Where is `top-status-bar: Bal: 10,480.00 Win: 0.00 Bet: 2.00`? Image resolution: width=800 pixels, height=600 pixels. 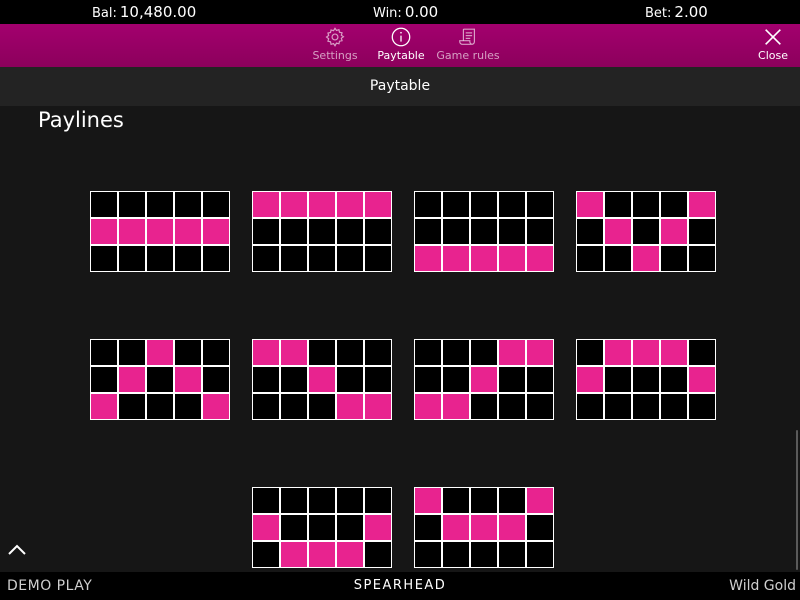
top-status-bar: Bal: 10,480.00 Win: 0.00 Bet: 2.00 is located at coordinates (400, 12).